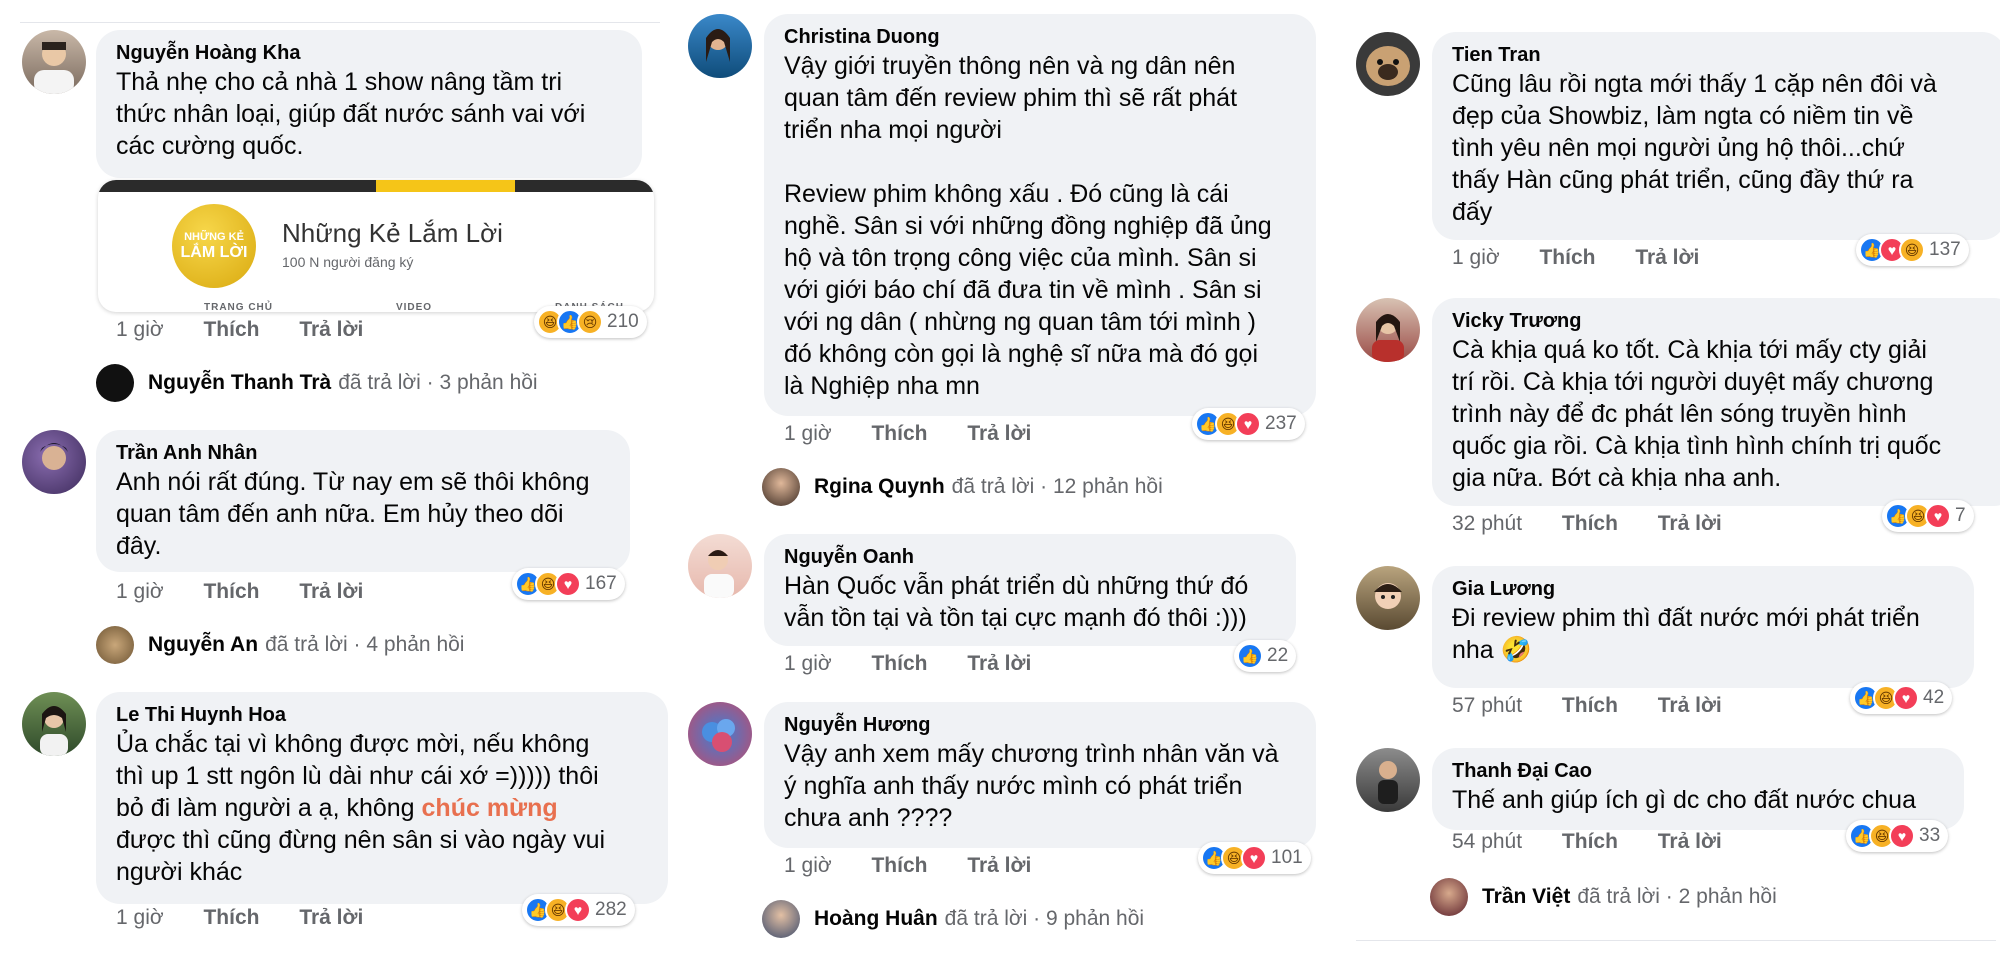 The image size is (2000, 956). I want to click on reply-count: 4 phản hồi, so click(415, 645).